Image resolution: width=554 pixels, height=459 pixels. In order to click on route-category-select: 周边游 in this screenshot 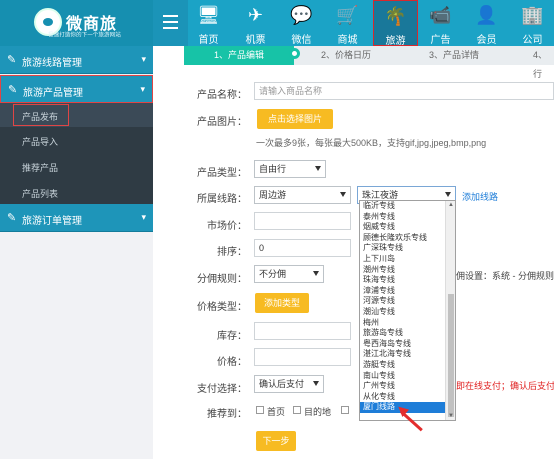, I will do `click(302, 195)`.